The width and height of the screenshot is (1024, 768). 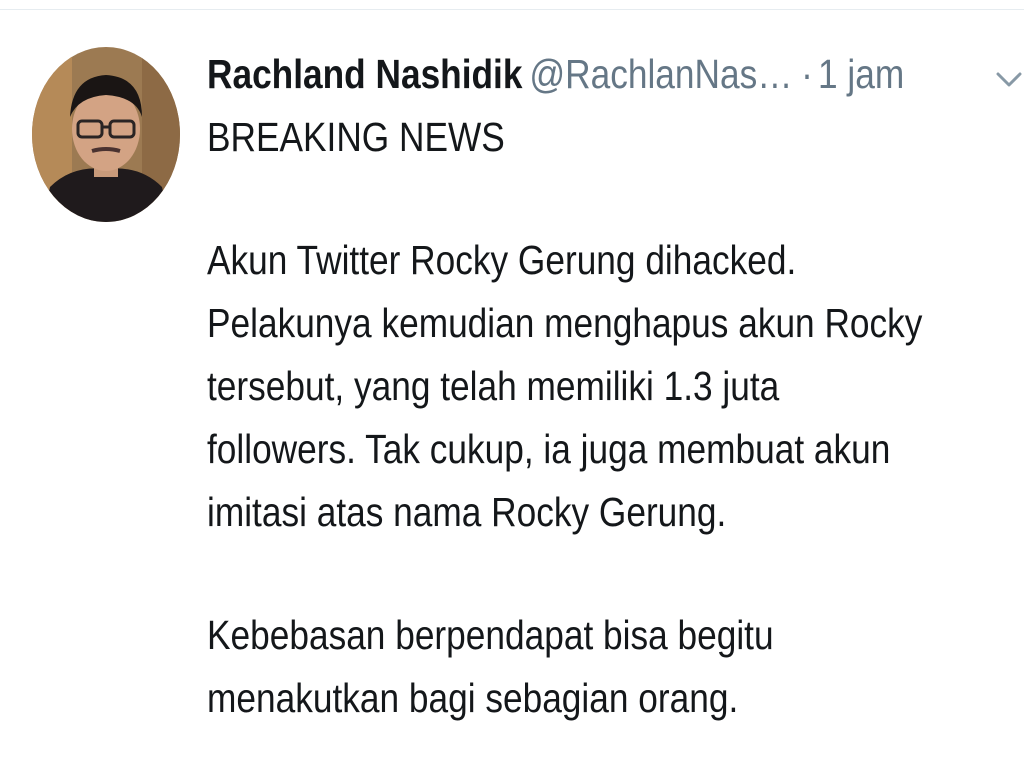 I want to click on tweet-line: Pelakunya kemudian menghapus akun Rocky, so click(x=565, y=323).